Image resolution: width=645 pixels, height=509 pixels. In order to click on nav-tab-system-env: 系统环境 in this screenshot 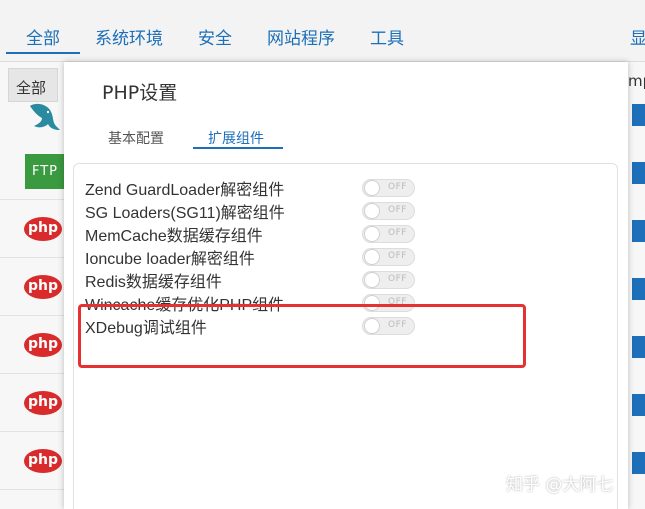, I will do `click(129, 36)`.